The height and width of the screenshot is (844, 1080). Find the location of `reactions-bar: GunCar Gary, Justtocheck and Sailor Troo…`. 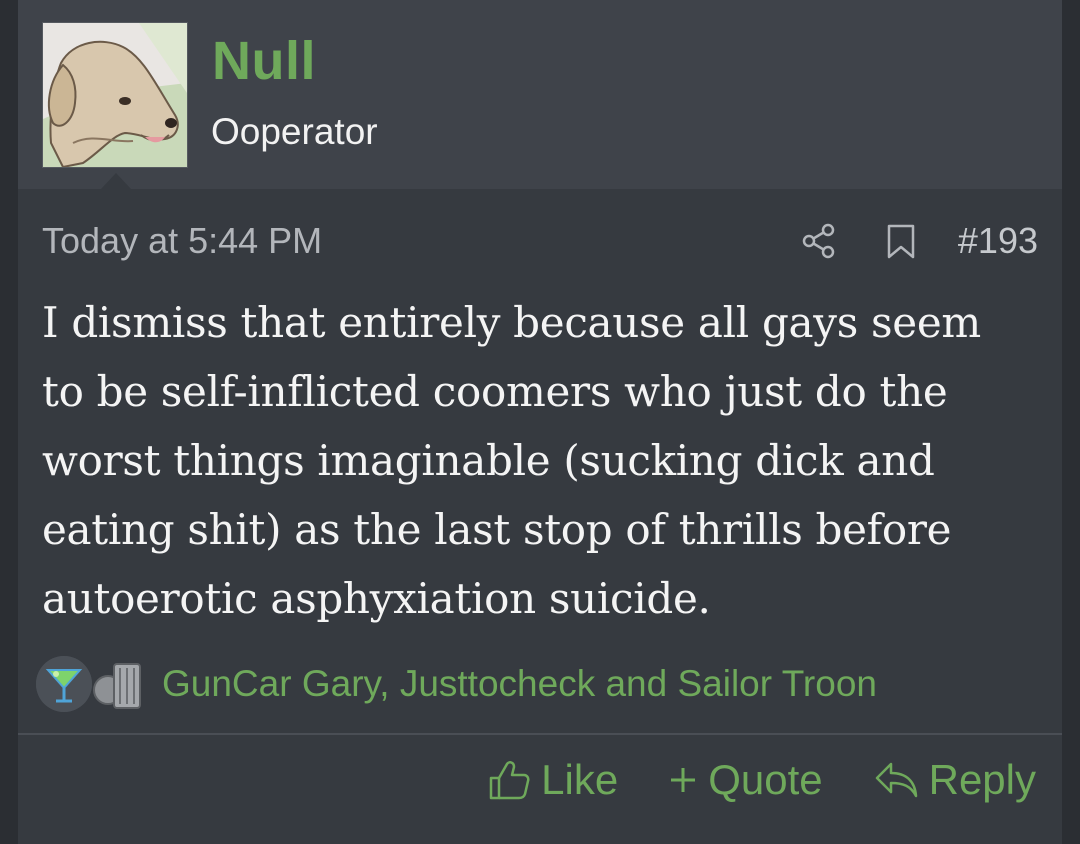

reactions-bar: GunCar Gary, Justtocheck and Sailor Troo… is located at coordinates (536, 684).